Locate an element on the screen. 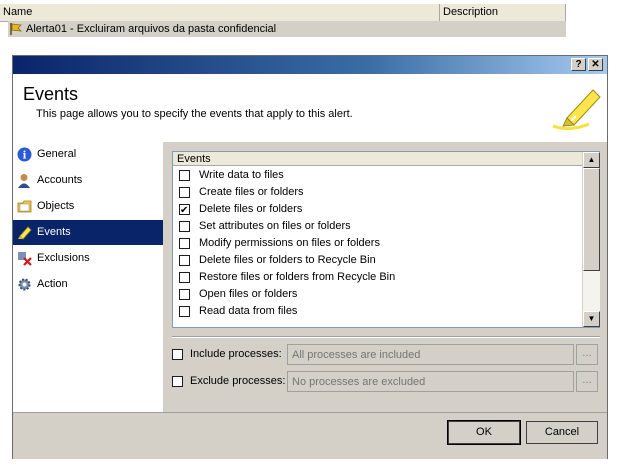 This screenshot has height=465, width=618. highlighter-icon is located at coordinates (24, 232).